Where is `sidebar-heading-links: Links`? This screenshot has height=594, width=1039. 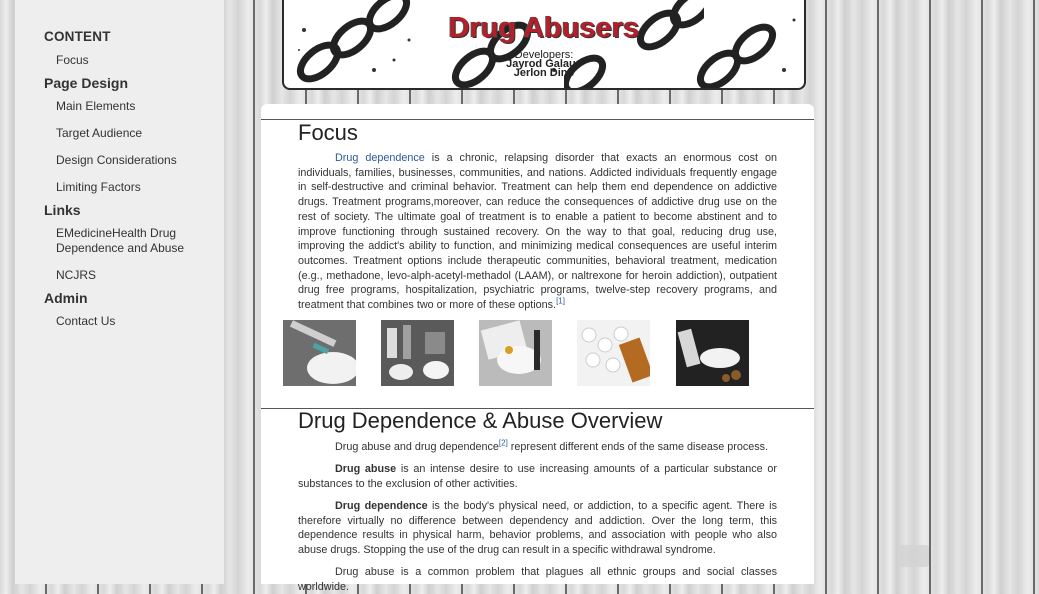
sidebar-heading-links: Links is located at coordinates (62, 210).